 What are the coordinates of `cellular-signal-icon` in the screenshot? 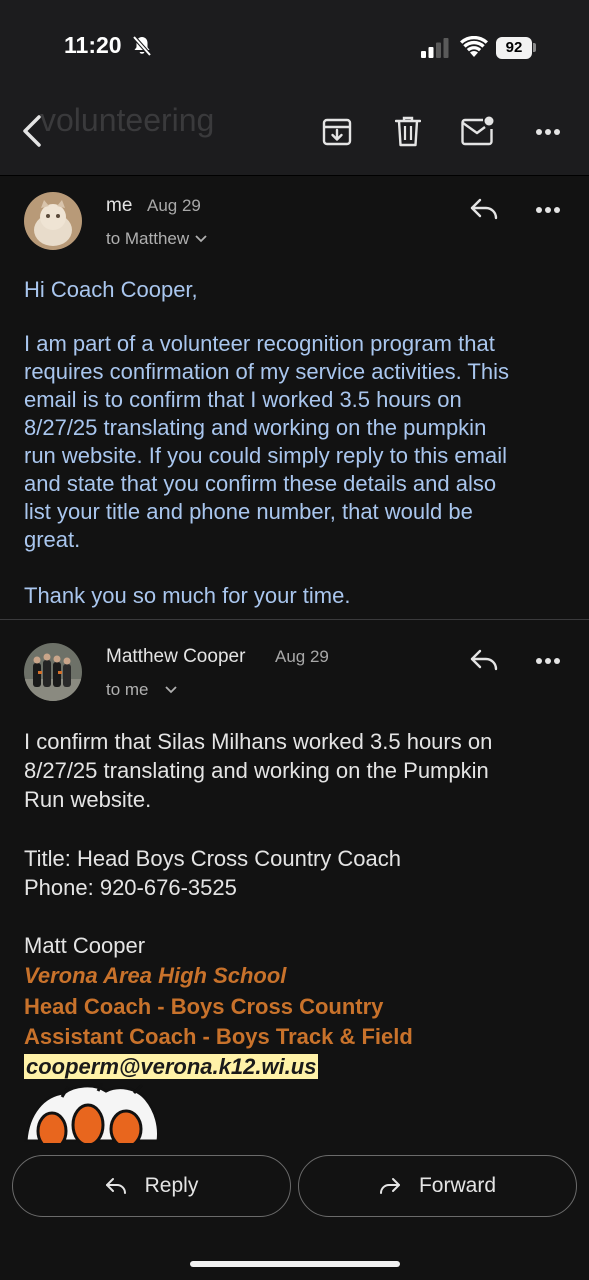 It's located at (435, 48).